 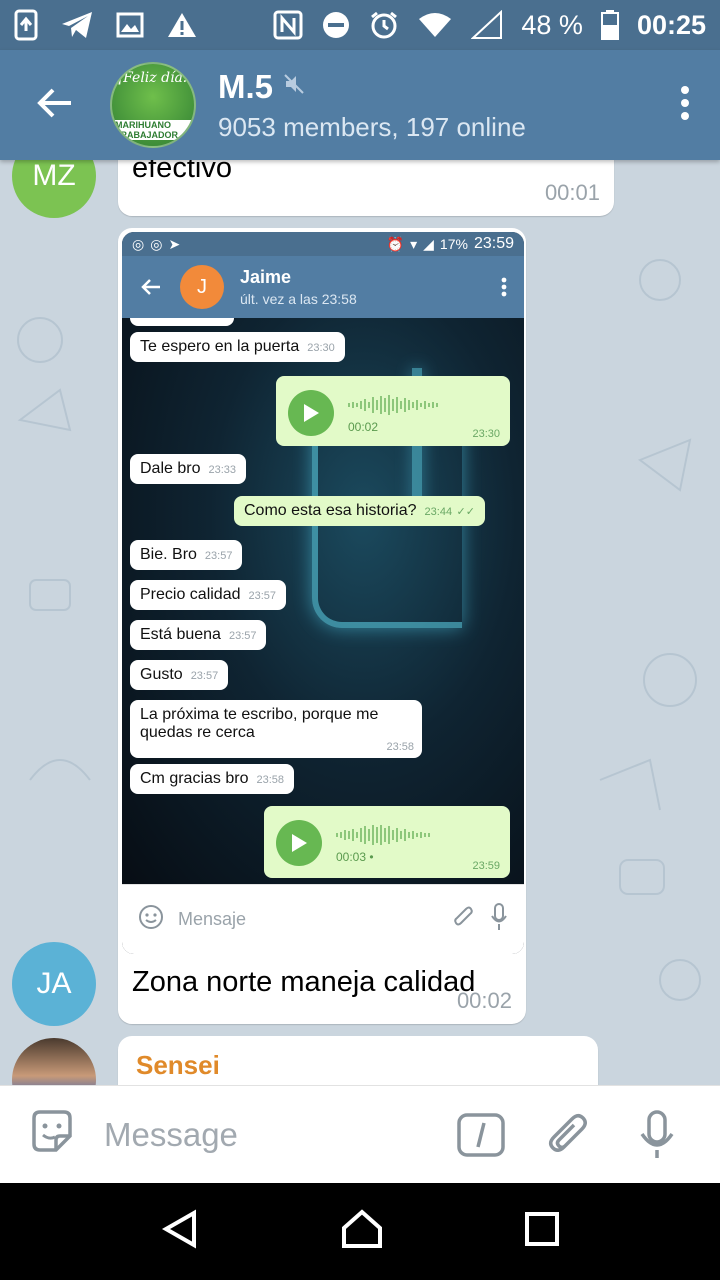 What do you see at coordinates (151, 919) in the screenshot?
I see `emoji-icon` at bounding box center [151, 919].